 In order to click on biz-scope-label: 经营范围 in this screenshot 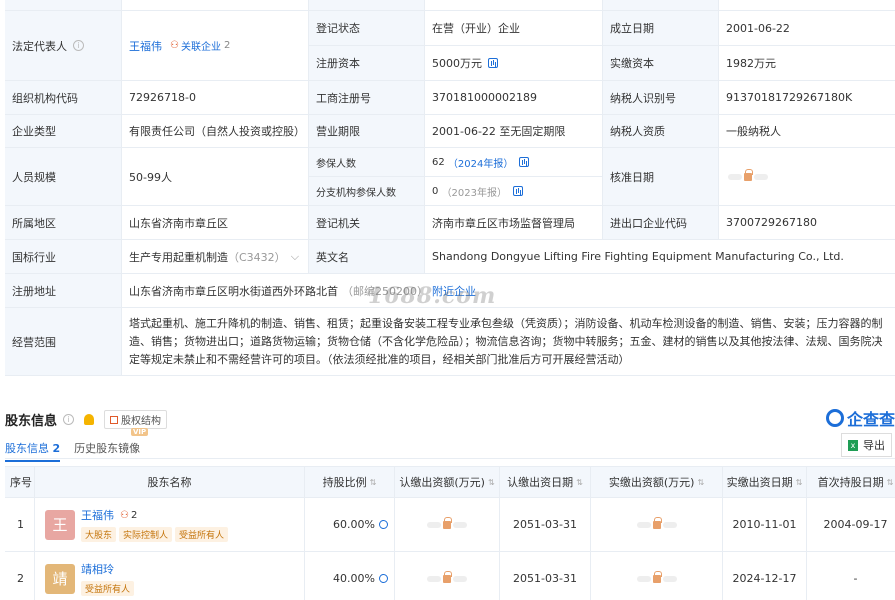, I will do `click(63, 342)`.